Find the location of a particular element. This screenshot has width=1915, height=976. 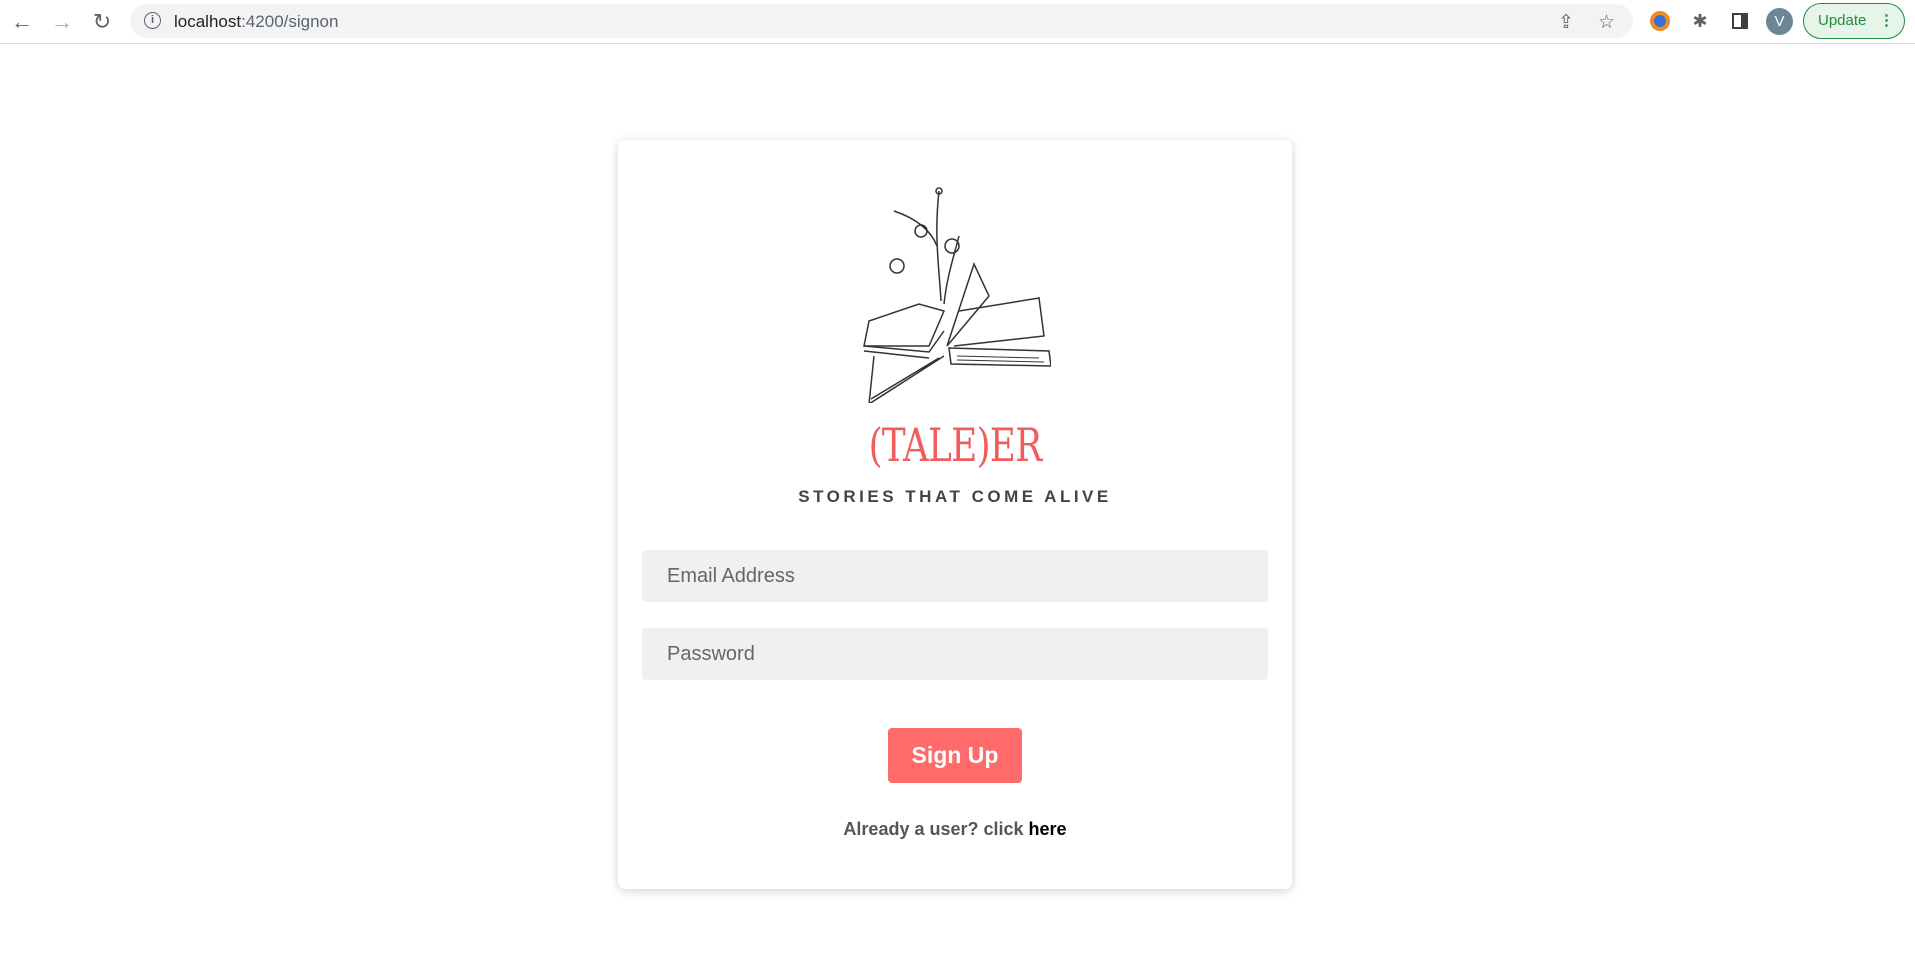

extension-icon is located at coordinates (1660, 21).